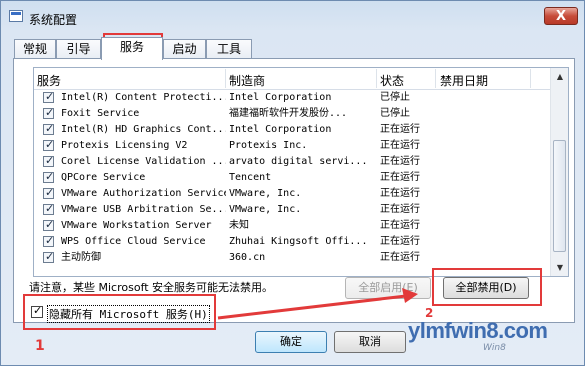  I want to click on watermark-sub: Win8, so click(494, 348).